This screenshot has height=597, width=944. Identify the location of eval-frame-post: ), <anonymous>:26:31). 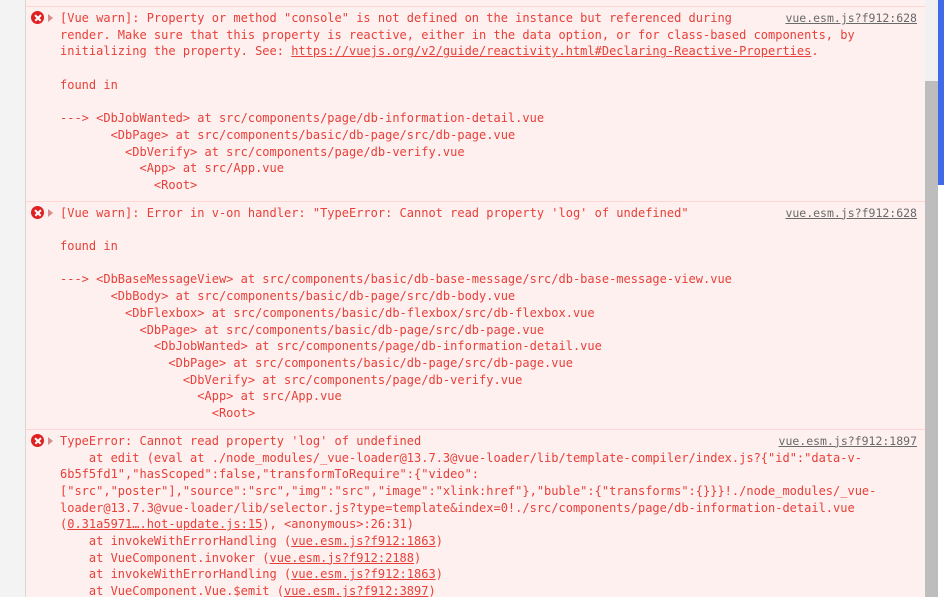
(338, 524).